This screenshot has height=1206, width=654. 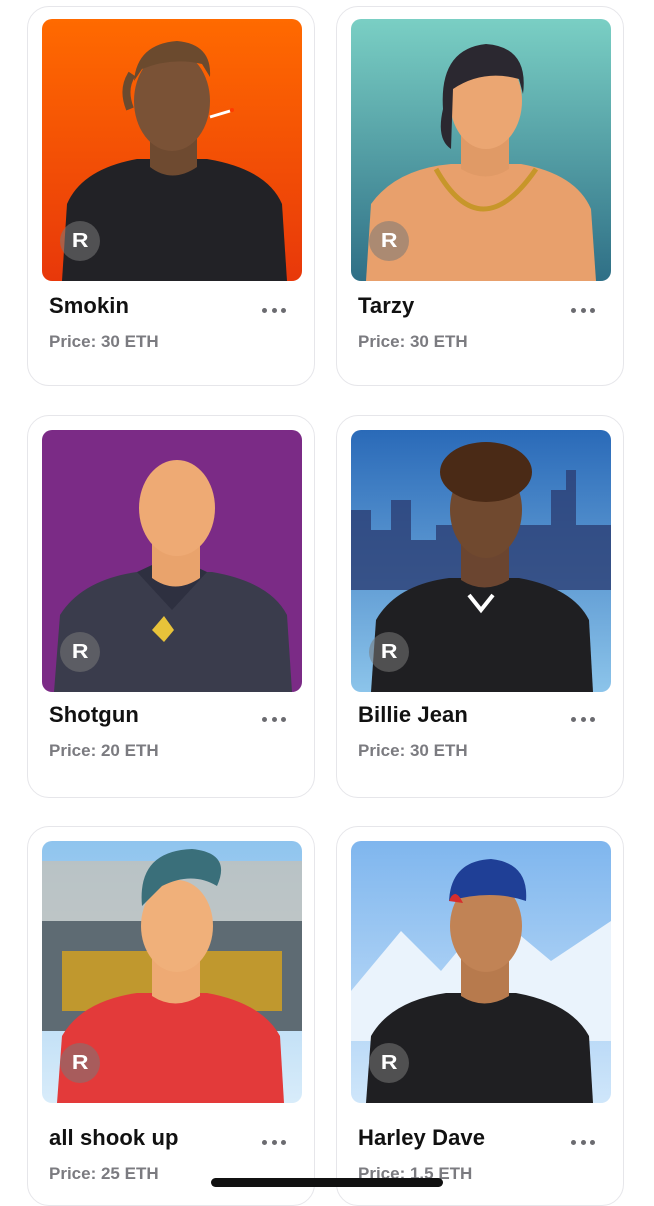 What do you see at coordinates (94, 714) in the screenshot?
I see `nft-name: Shotgun` at bounding box center [94, 714].